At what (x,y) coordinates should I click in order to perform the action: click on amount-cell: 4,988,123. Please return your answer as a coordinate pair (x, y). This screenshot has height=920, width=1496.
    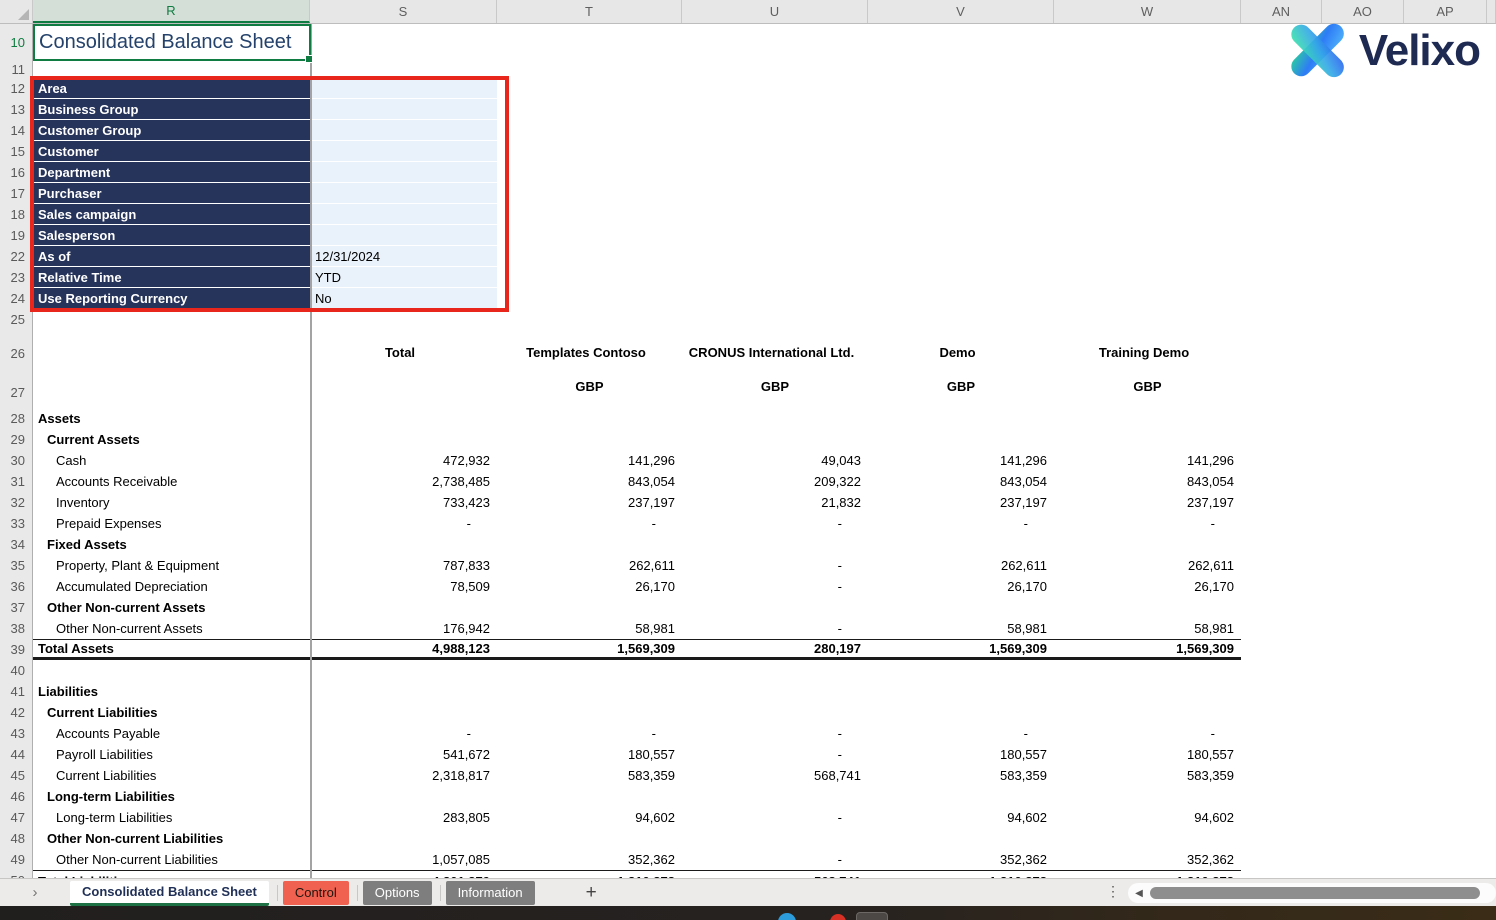
    Looking at the image, I should click on (403, 648).